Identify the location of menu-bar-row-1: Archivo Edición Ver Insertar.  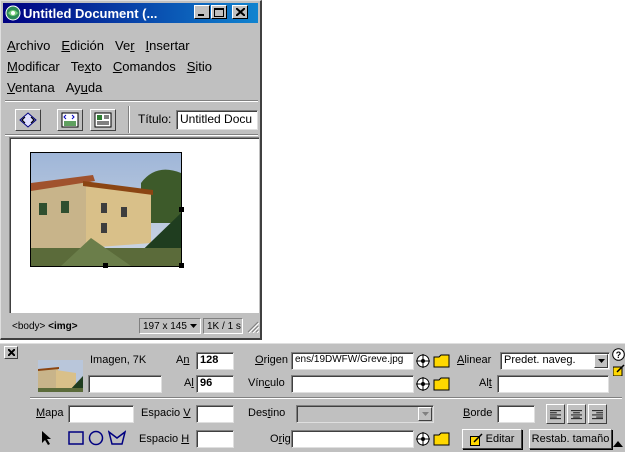
(104, 45).